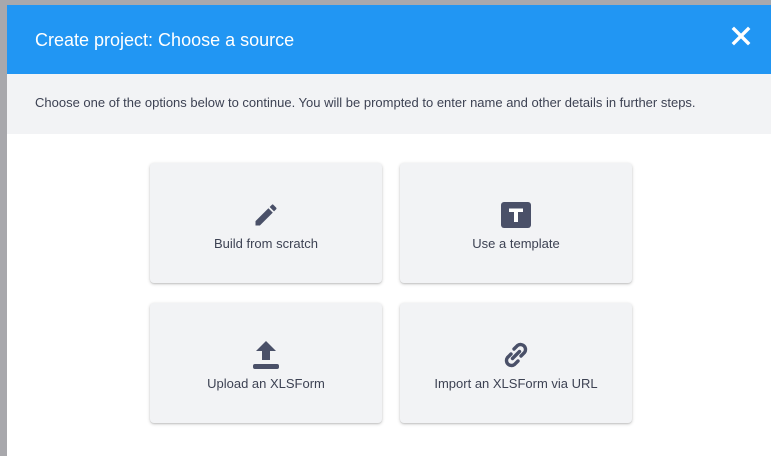 This screenshot has height=456, width=771. I want to click on use-a-template-button: Use a template, so click(516, 223).